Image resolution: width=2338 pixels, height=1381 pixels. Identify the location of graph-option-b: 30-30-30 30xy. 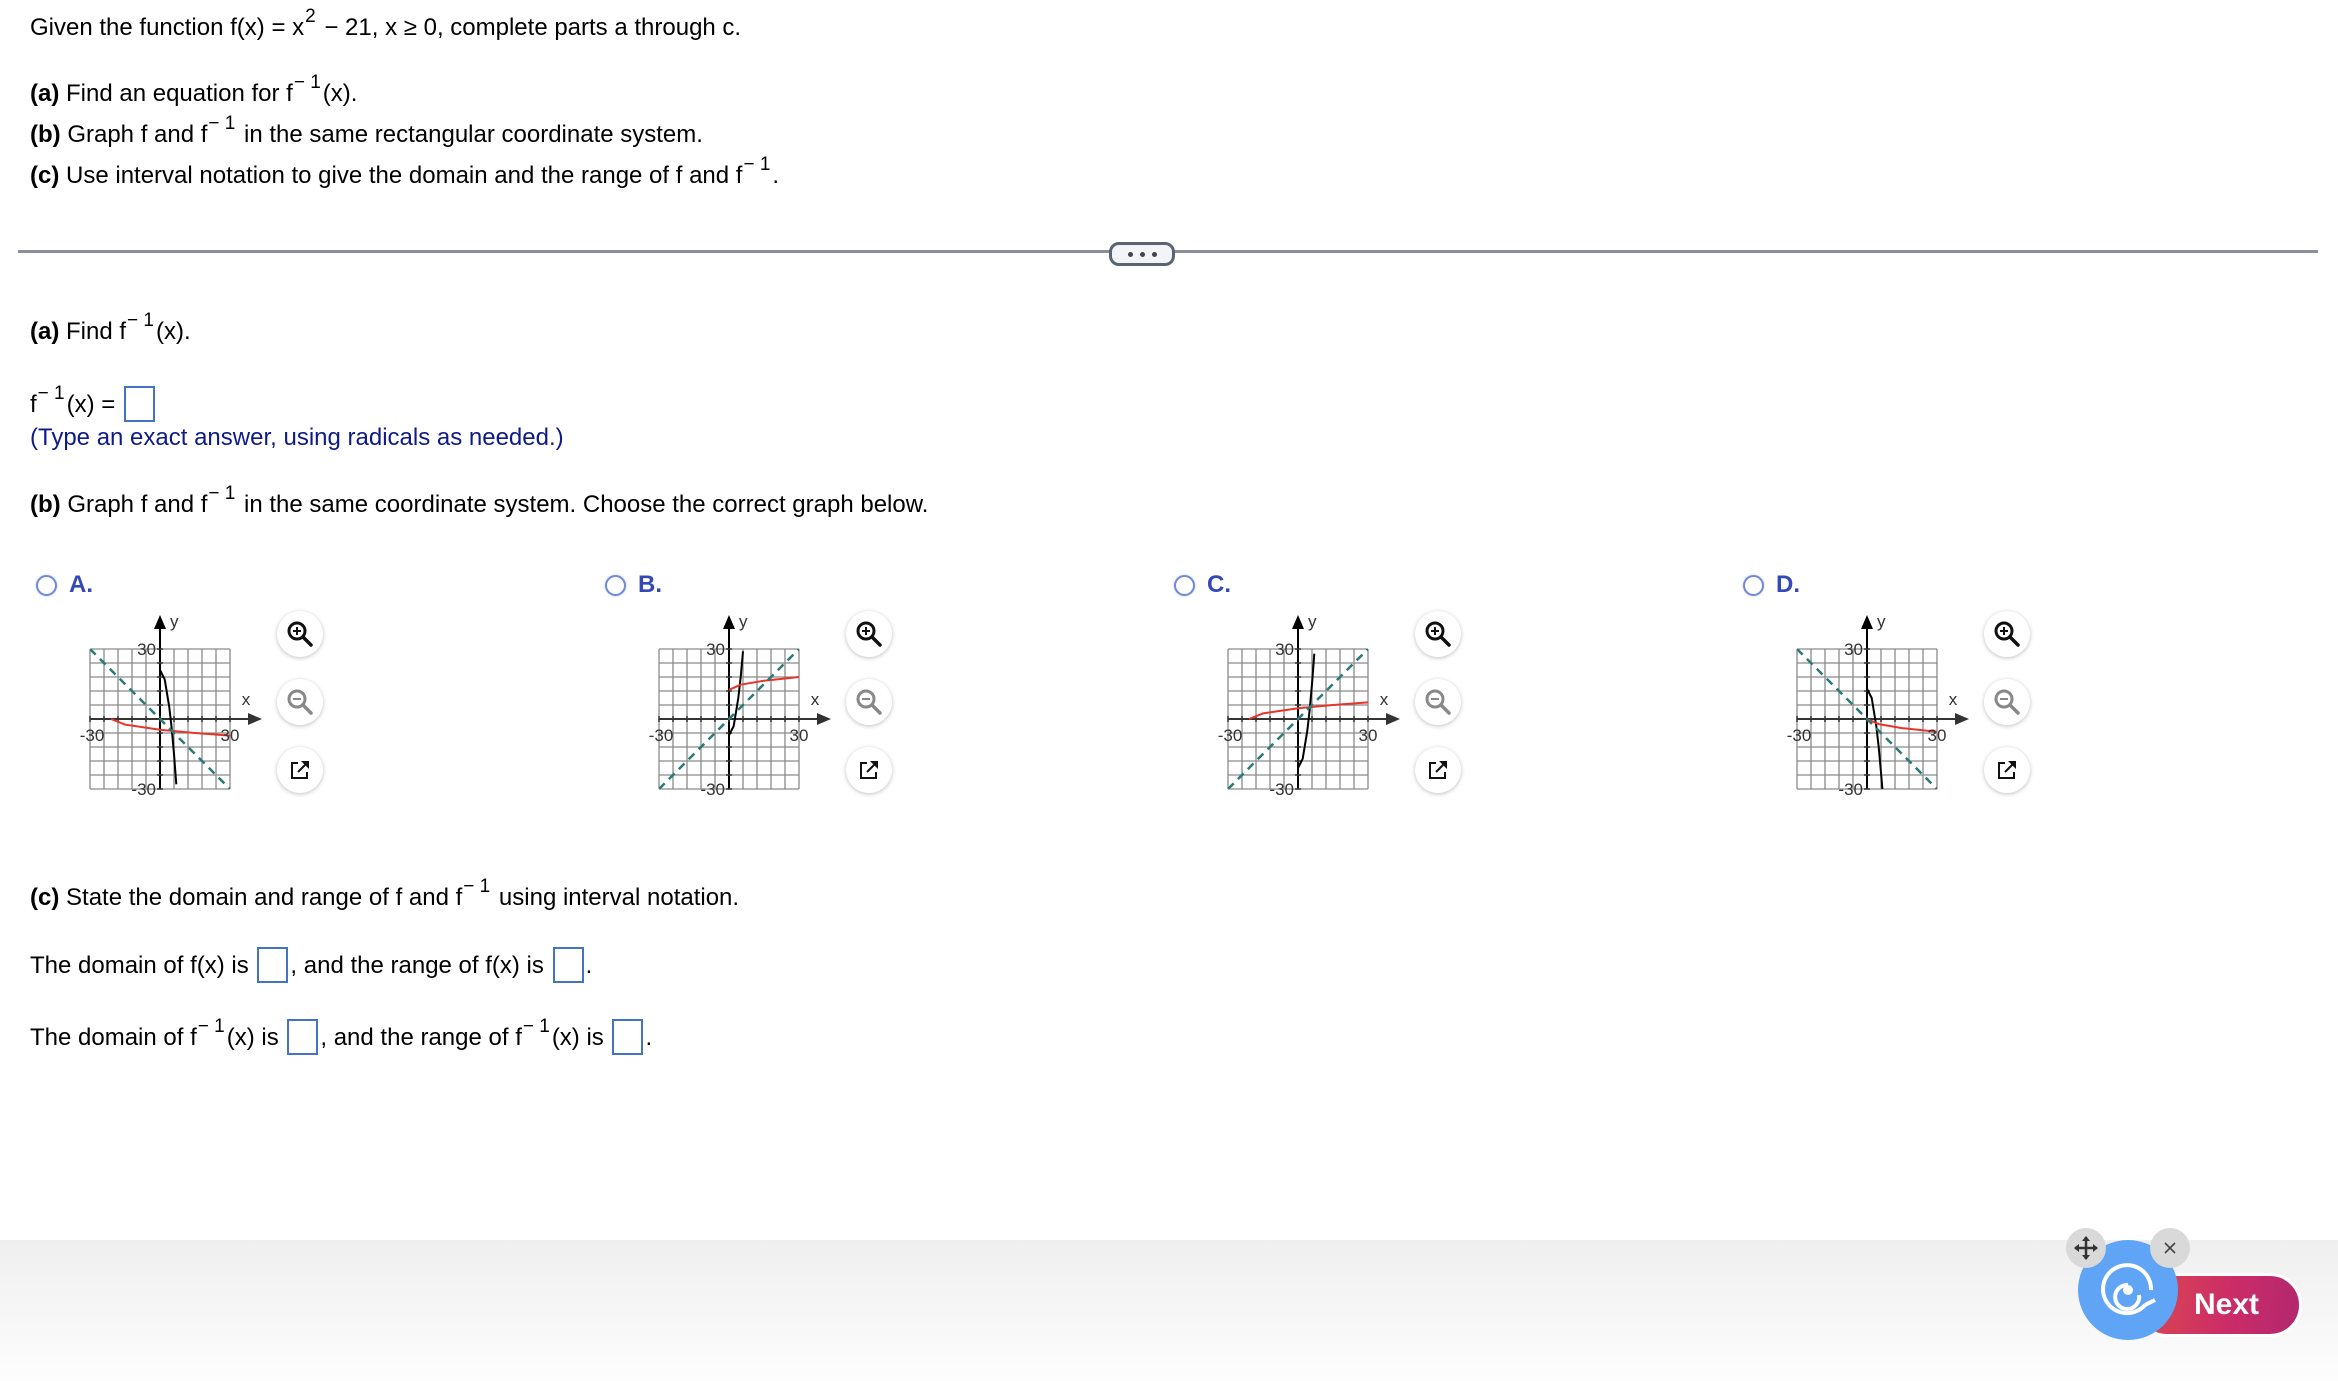
(749, 705).